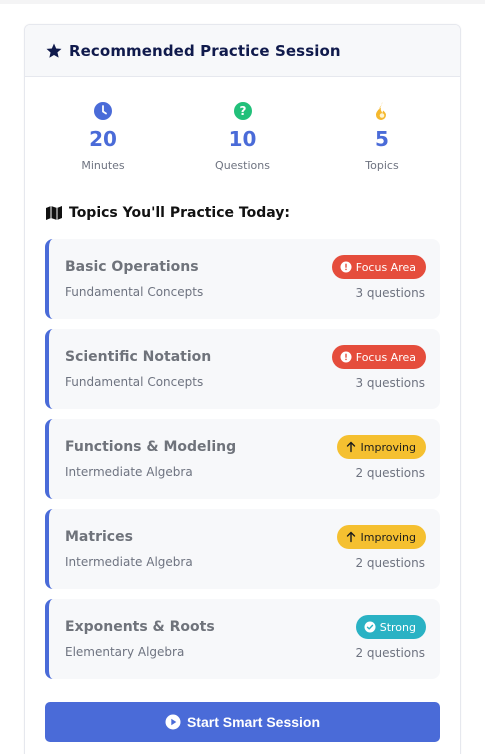 This screenshot has width=485, height=754. Describe the element at coordinates (54, 213) in the screenshot. I see `map-icon` at that location.